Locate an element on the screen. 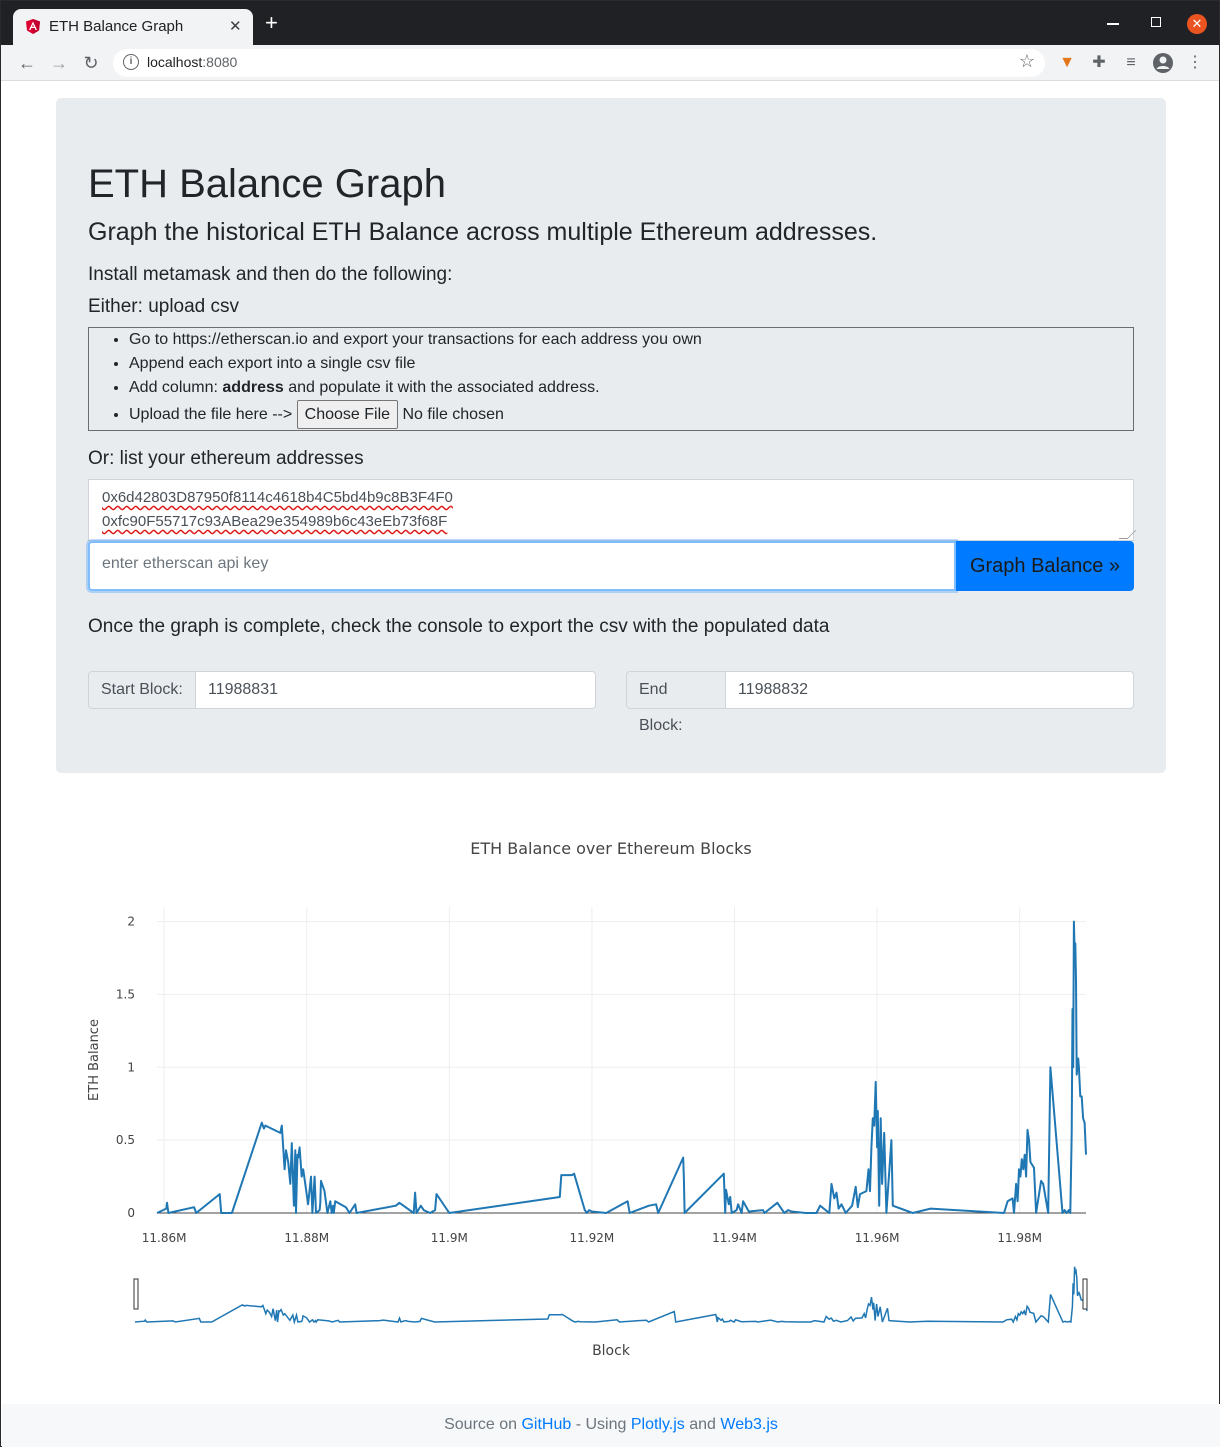 The image size is (1220, 1447). site-info-icon: i is located at coordinates (131, 62).